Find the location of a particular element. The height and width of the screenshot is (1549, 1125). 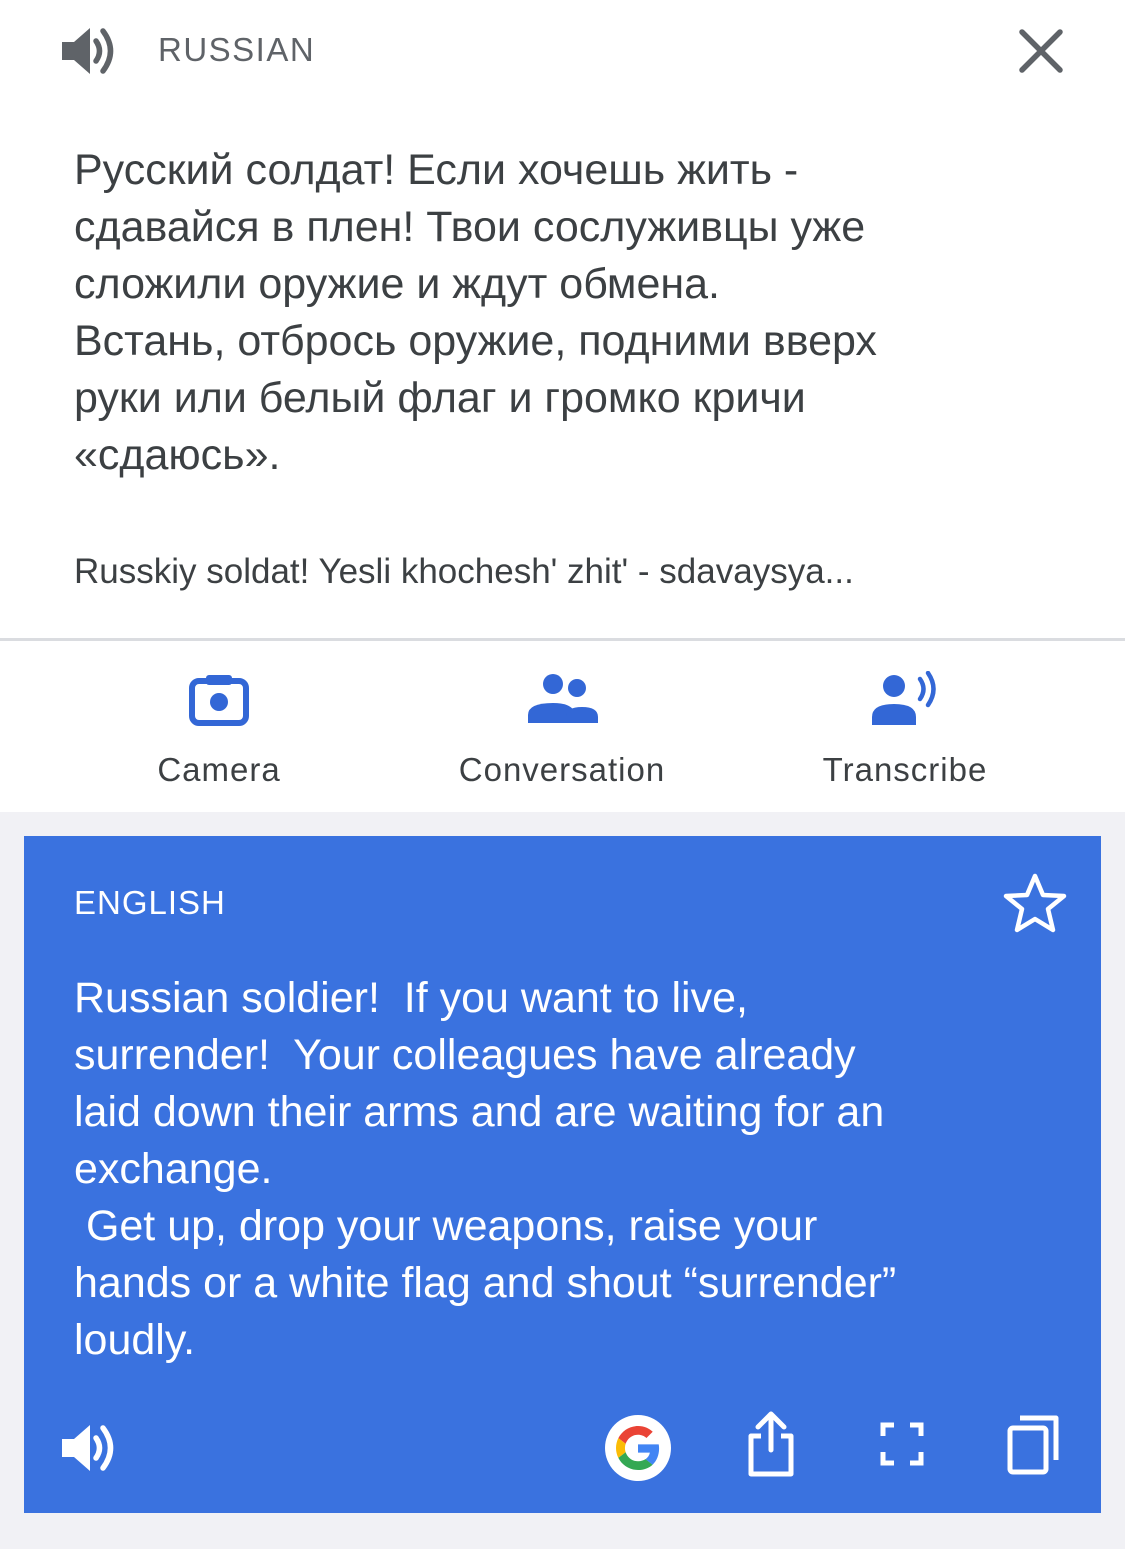

fullscreen-button is located at coordinates (902, 1446).